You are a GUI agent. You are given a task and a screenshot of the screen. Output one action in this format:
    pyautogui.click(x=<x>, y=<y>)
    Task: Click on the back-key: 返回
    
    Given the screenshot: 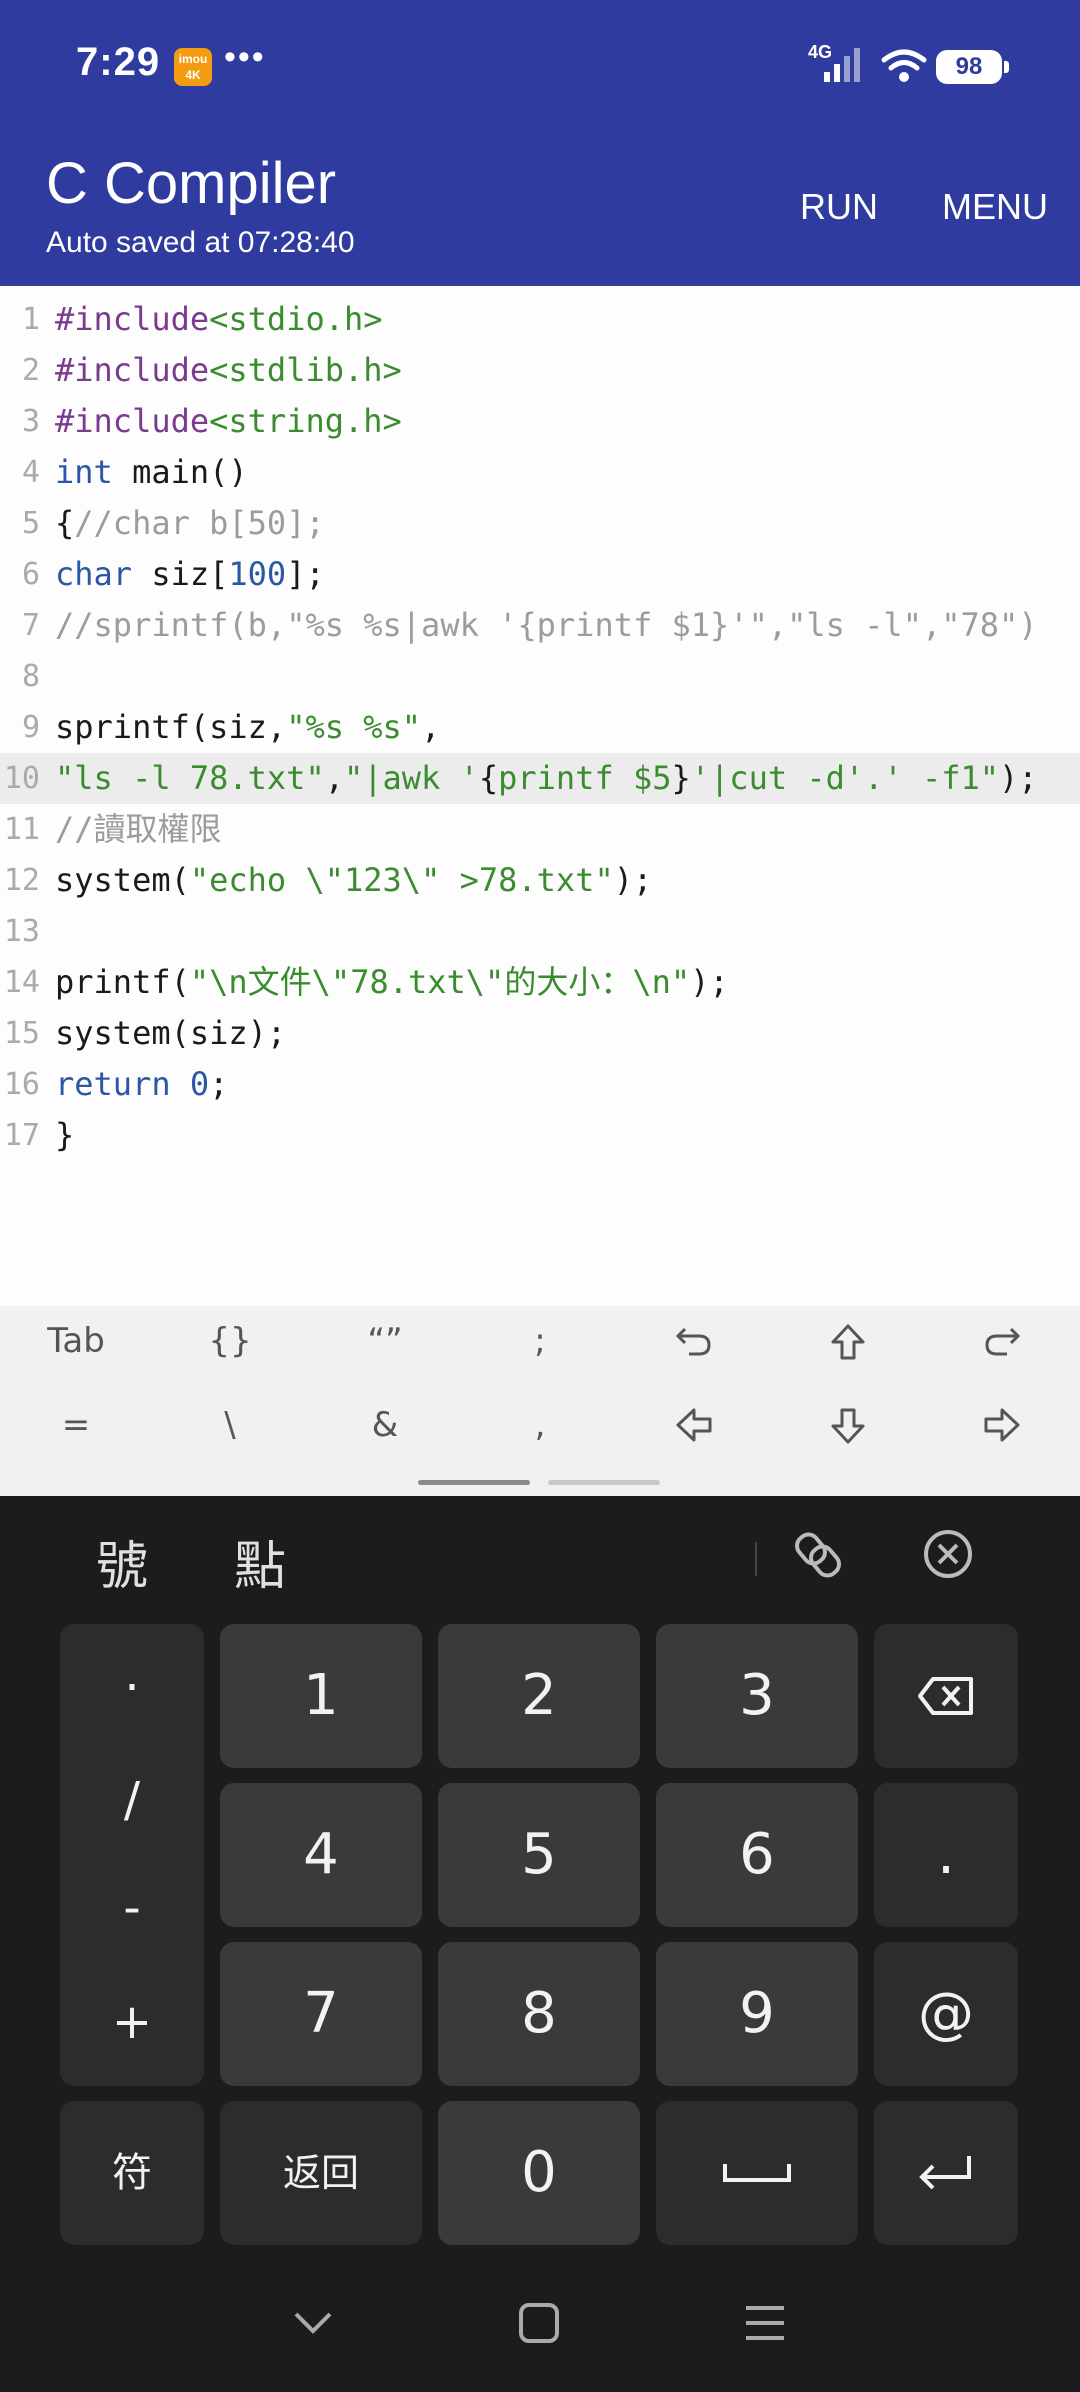 What is the action you would take?
    pyautogui.click(x=321, y=2173)
    